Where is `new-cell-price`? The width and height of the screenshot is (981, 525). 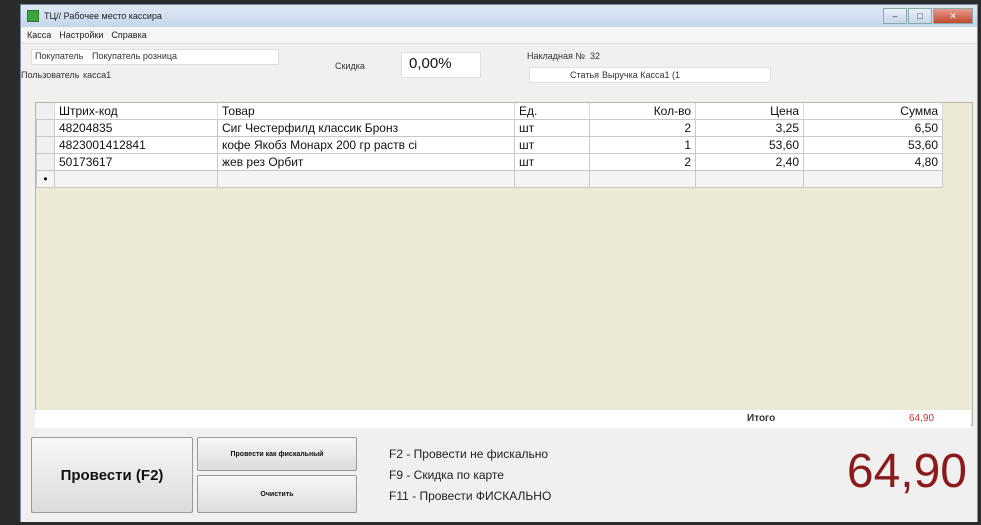
new-cell-price is located at coordinates (749, 179).